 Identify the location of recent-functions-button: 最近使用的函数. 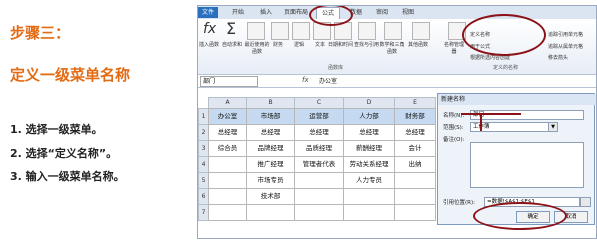
(257, 48).